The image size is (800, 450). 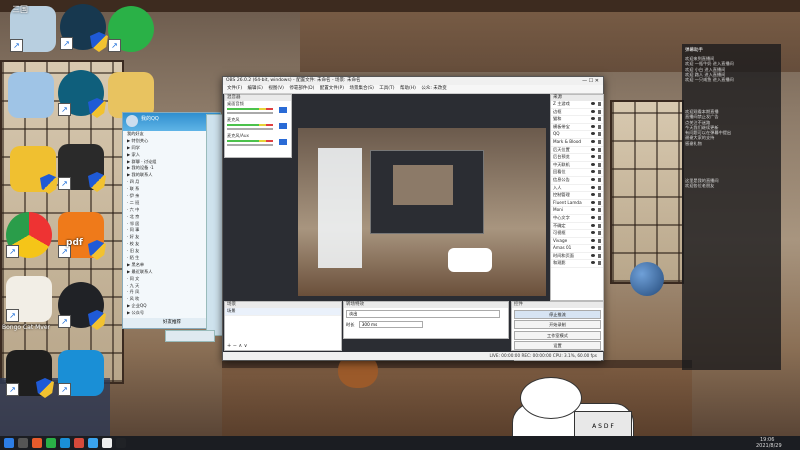 What do you see at coordinates (23, 443) in the screenshot?
I see `search-icon` at bounding box center [23, 443].